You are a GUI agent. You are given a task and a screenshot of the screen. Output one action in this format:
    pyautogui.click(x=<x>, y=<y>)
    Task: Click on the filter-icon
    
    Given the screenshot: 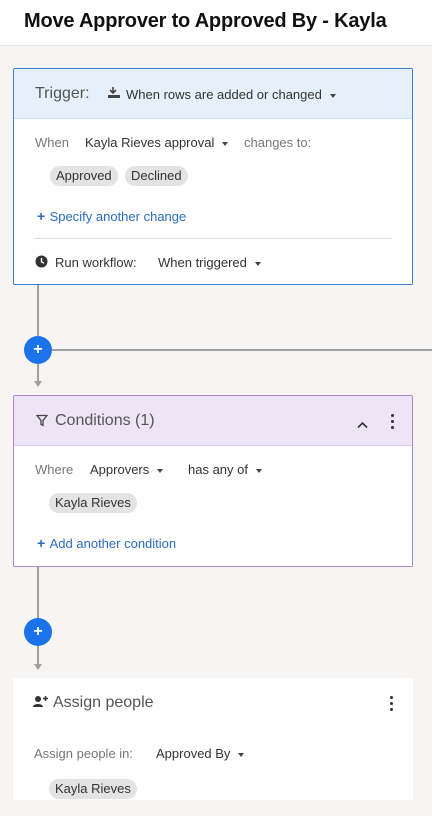 What is the action you would take?
    pyautogui.click(x=42, y=423)
    